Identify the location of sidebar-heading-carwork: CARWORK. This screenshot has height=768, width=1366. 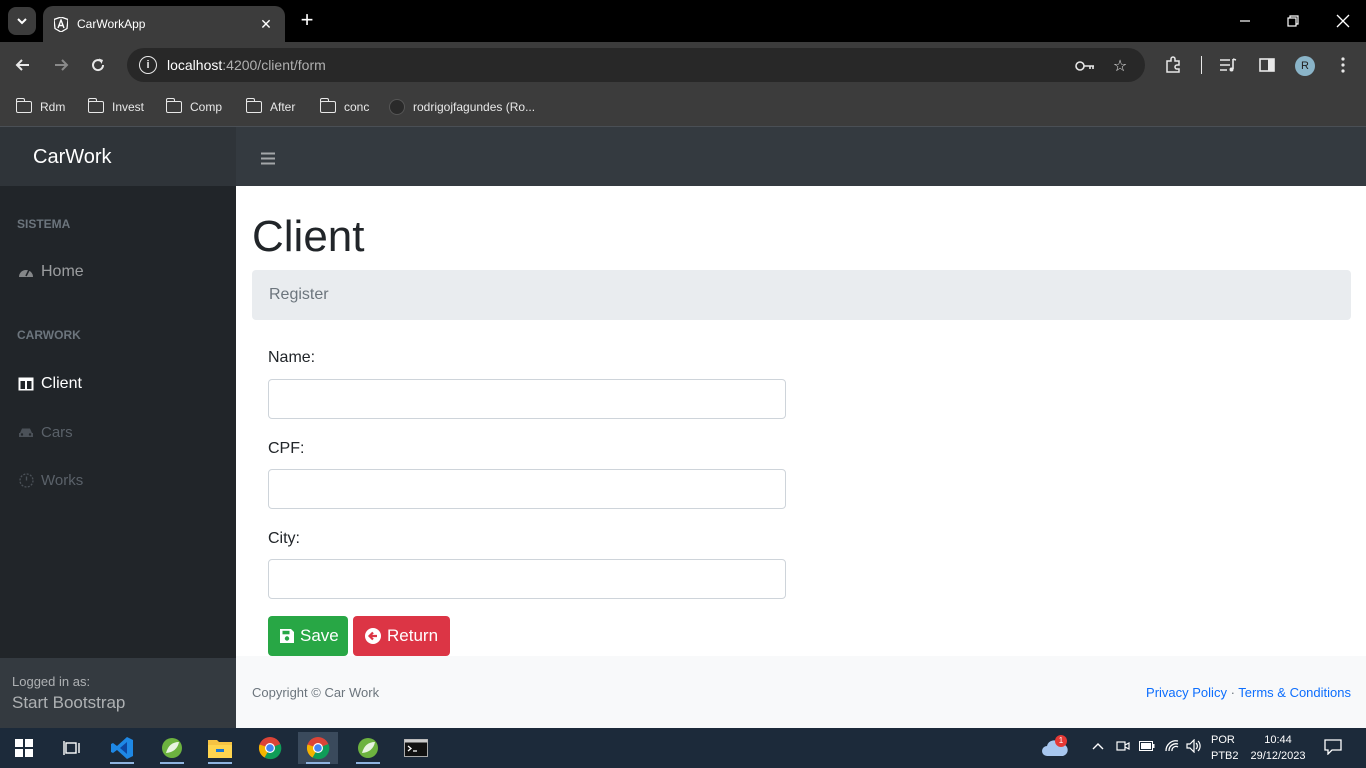
(49, 335).